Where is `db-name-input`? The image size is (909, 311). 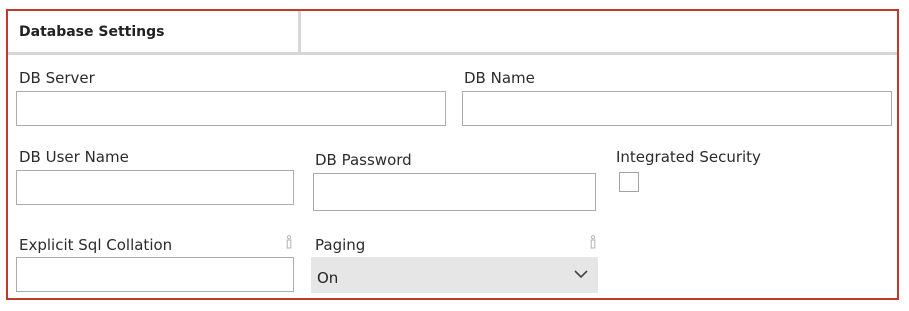
db-name-input is located at coordinates (677, 108).